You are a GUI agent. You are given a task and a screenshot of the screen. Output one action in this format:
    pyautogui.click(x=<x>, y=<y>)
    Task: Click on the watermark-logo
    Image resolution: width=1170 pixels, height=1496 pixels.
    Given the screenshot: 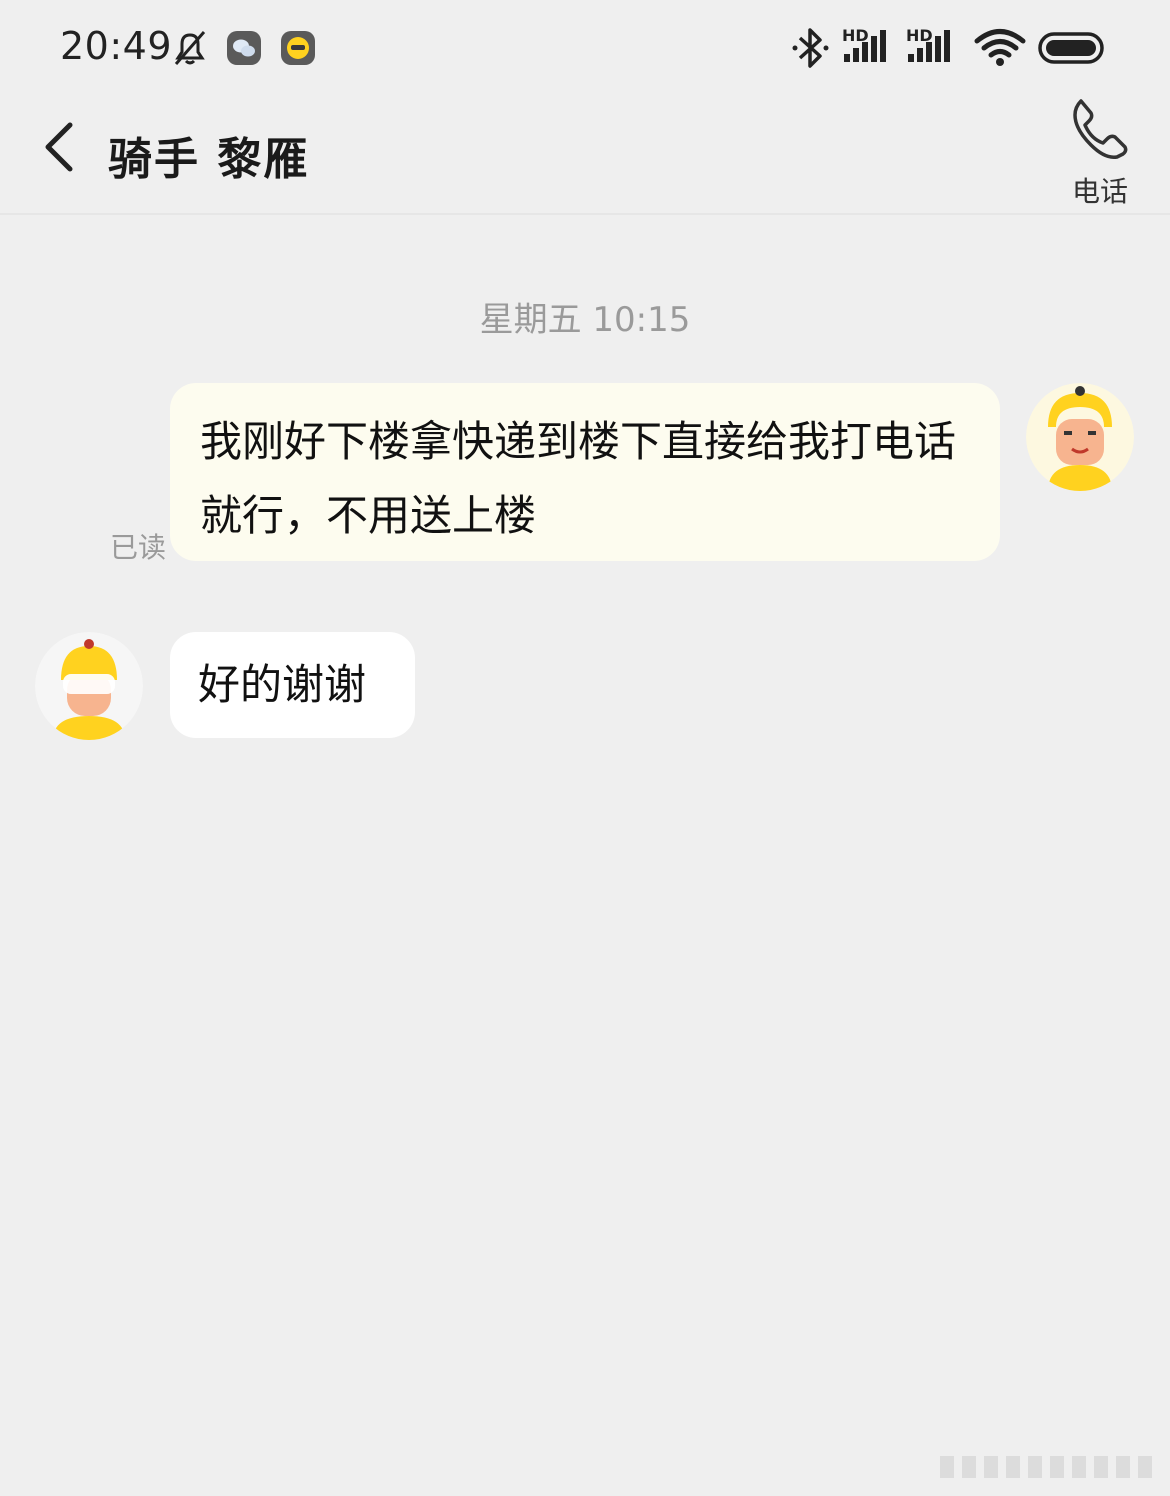 What is the action you would take?
    pyautogui.click(x=1046, y=1467)
    